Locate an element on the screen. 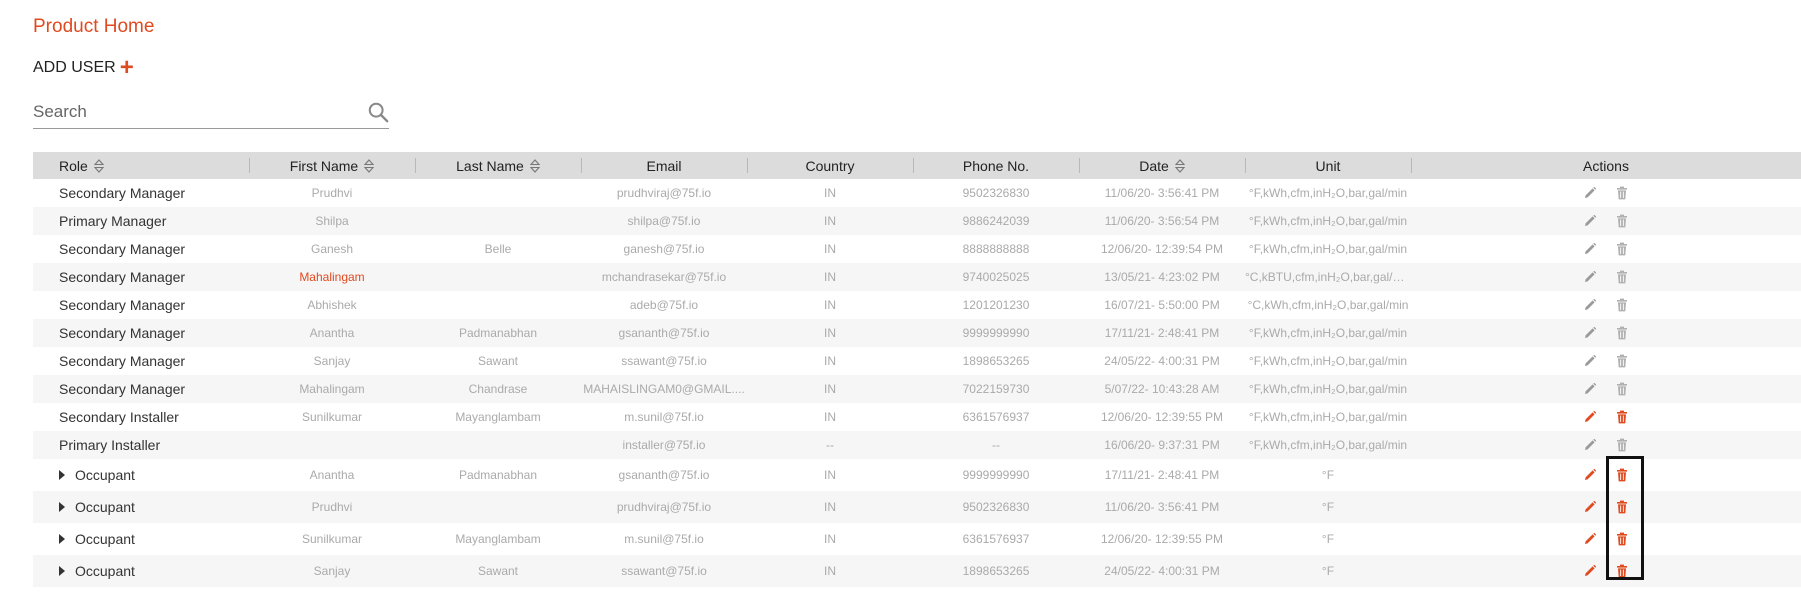 This screenshot has width=1801, height=607. column-header-actions: Actions is located at coordinates (1606, 165).